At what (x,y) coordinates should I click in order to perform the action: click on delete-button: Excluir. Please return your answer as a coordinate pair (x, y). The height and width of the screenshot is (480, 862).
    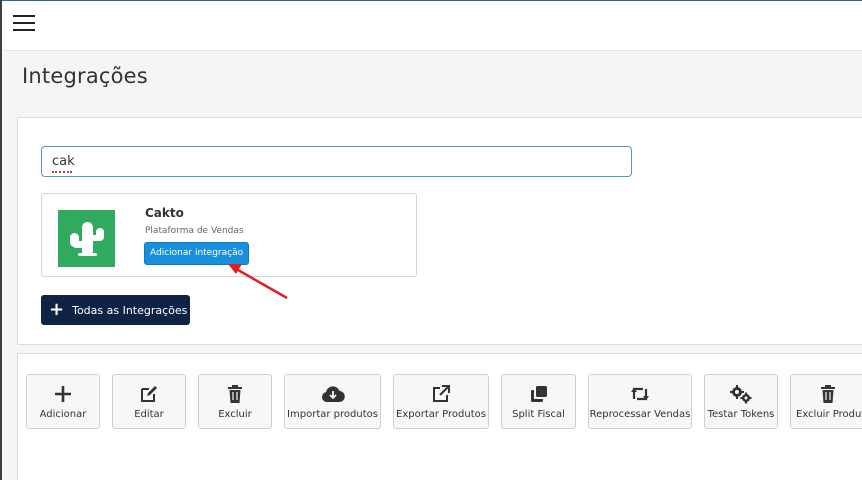
    Looking at the image, I should click on (235, 401).